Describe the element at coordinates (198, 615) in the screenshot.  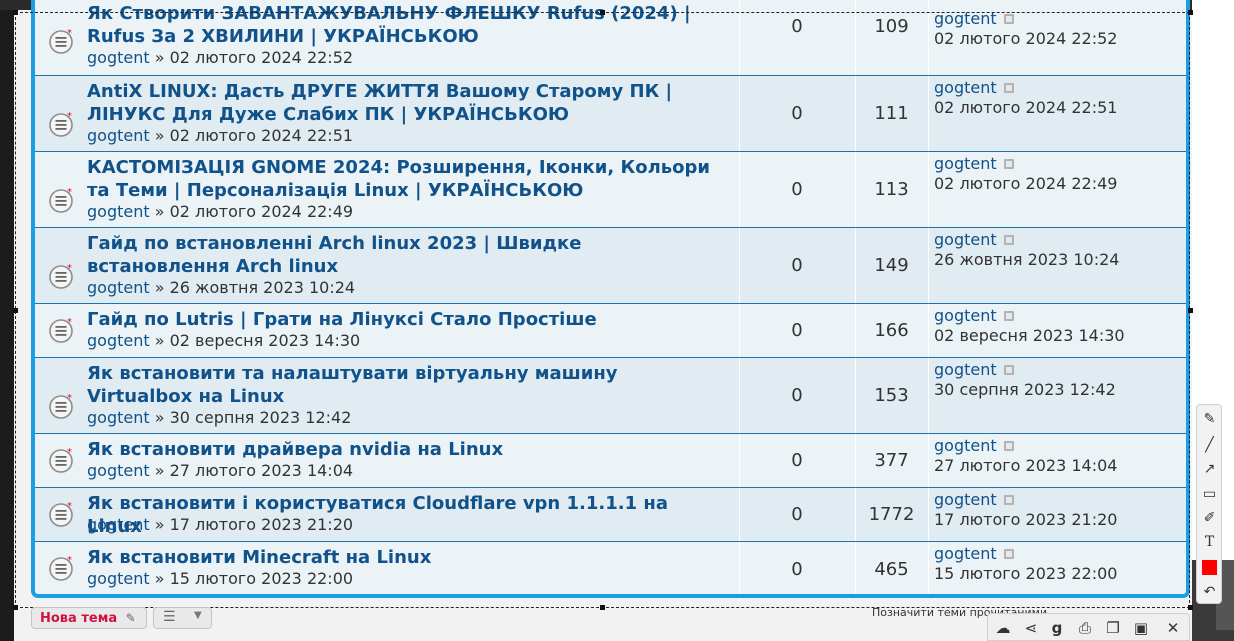
I see `chevron-down-icon: ▼` at that location.